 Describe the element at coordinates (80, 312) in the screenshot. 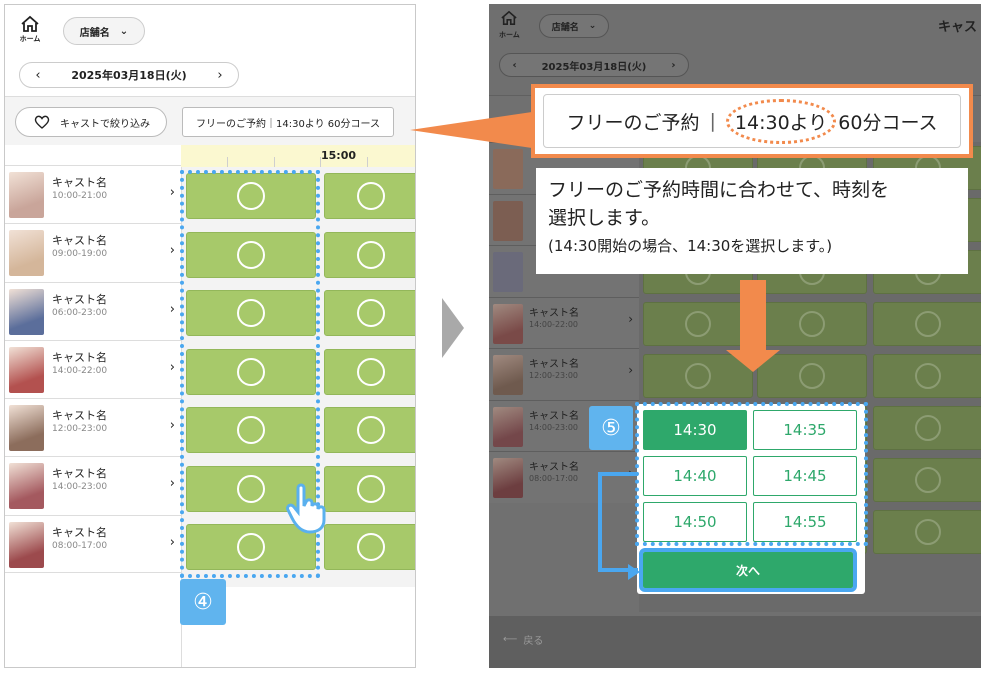

I see `cast-hours: 06:00-23:00` at that location.